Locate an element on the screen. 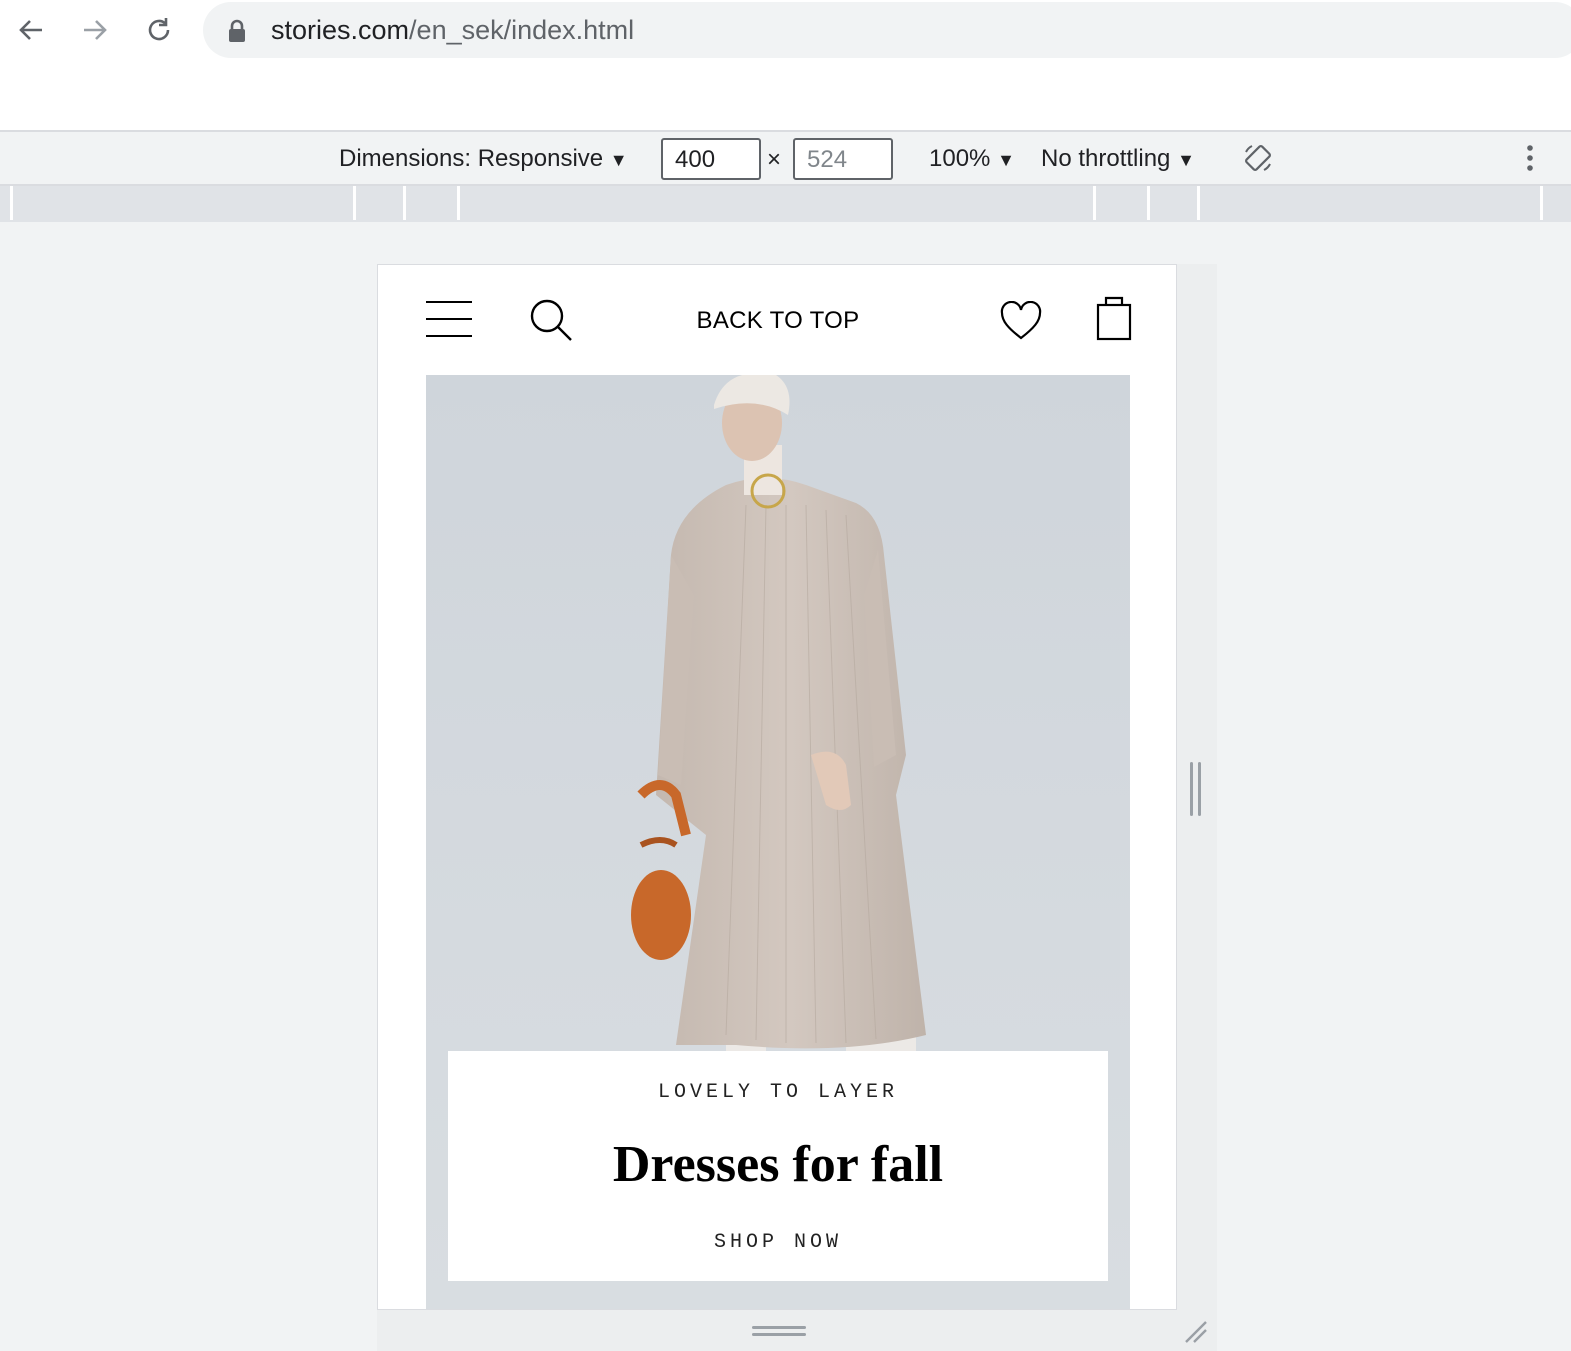 The width and height of the screenshot is (1571, 1351). arrow-left-icon is located at coordinates (30, 30).